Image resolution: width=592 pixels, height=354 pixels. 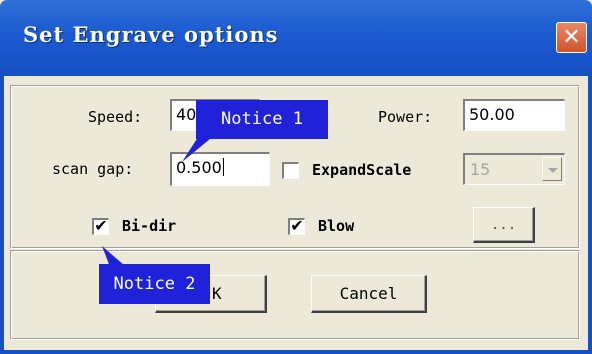 What do you see at coordinates (2, 215) in the screenshot?
I see `window-frame-left` at bounding box center [2, 215].